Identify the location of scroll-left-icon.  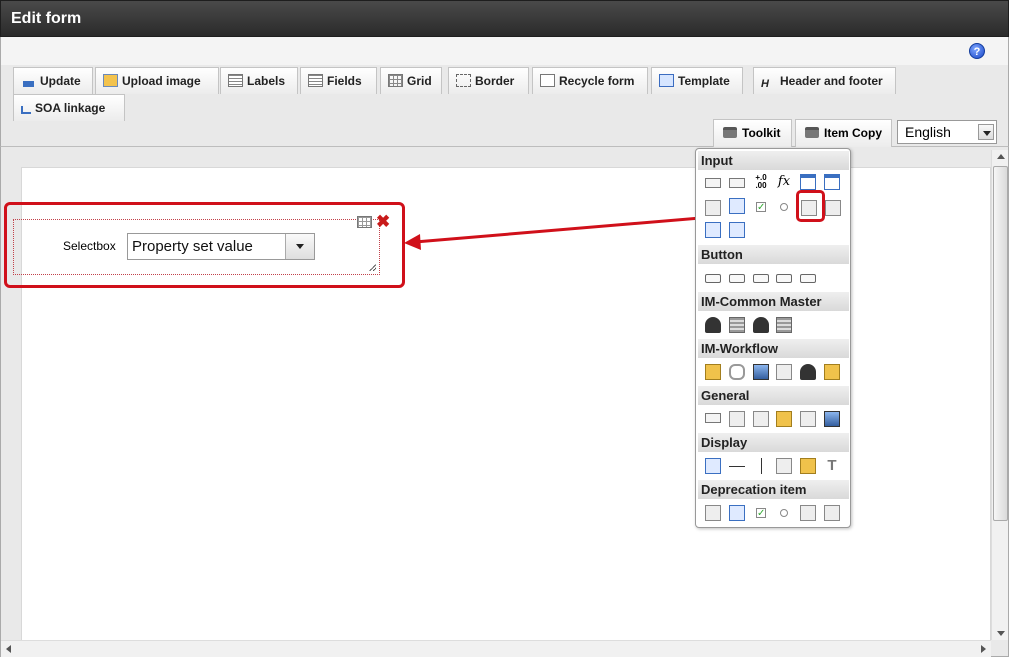
(8, 649).